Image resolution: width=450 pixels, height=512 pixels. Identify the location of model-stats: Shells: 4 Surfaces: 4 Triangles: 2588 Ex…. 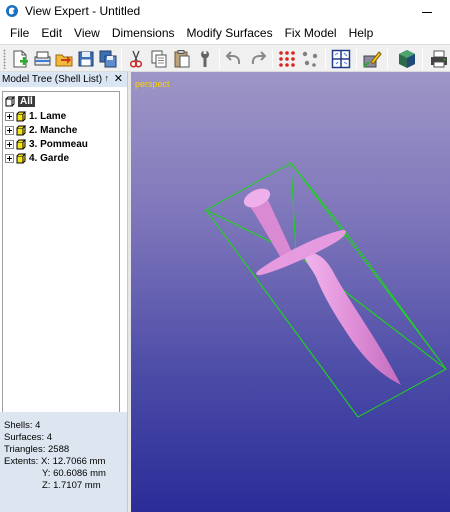
(63, 462).